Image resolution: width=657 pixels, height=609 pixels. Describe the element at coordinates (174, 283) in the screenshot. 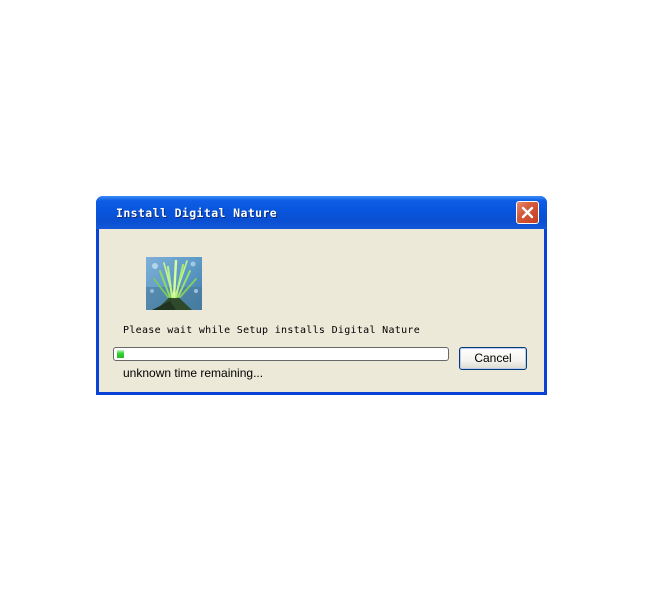

I see `digital-nature-image` at that location.